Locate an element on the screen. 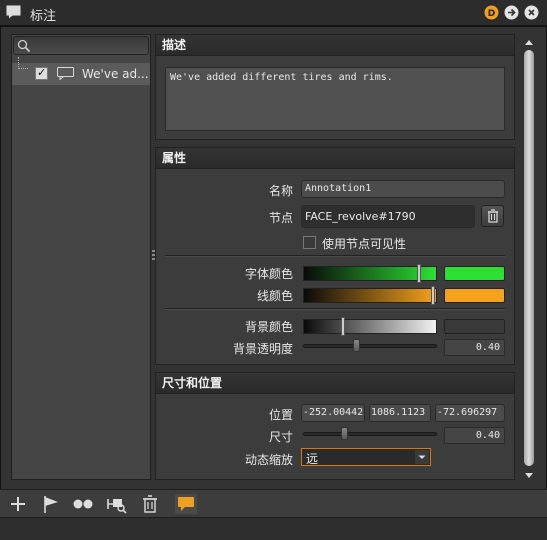  bg-color-label: 背景颜色 is located at coordinates (268, 327).